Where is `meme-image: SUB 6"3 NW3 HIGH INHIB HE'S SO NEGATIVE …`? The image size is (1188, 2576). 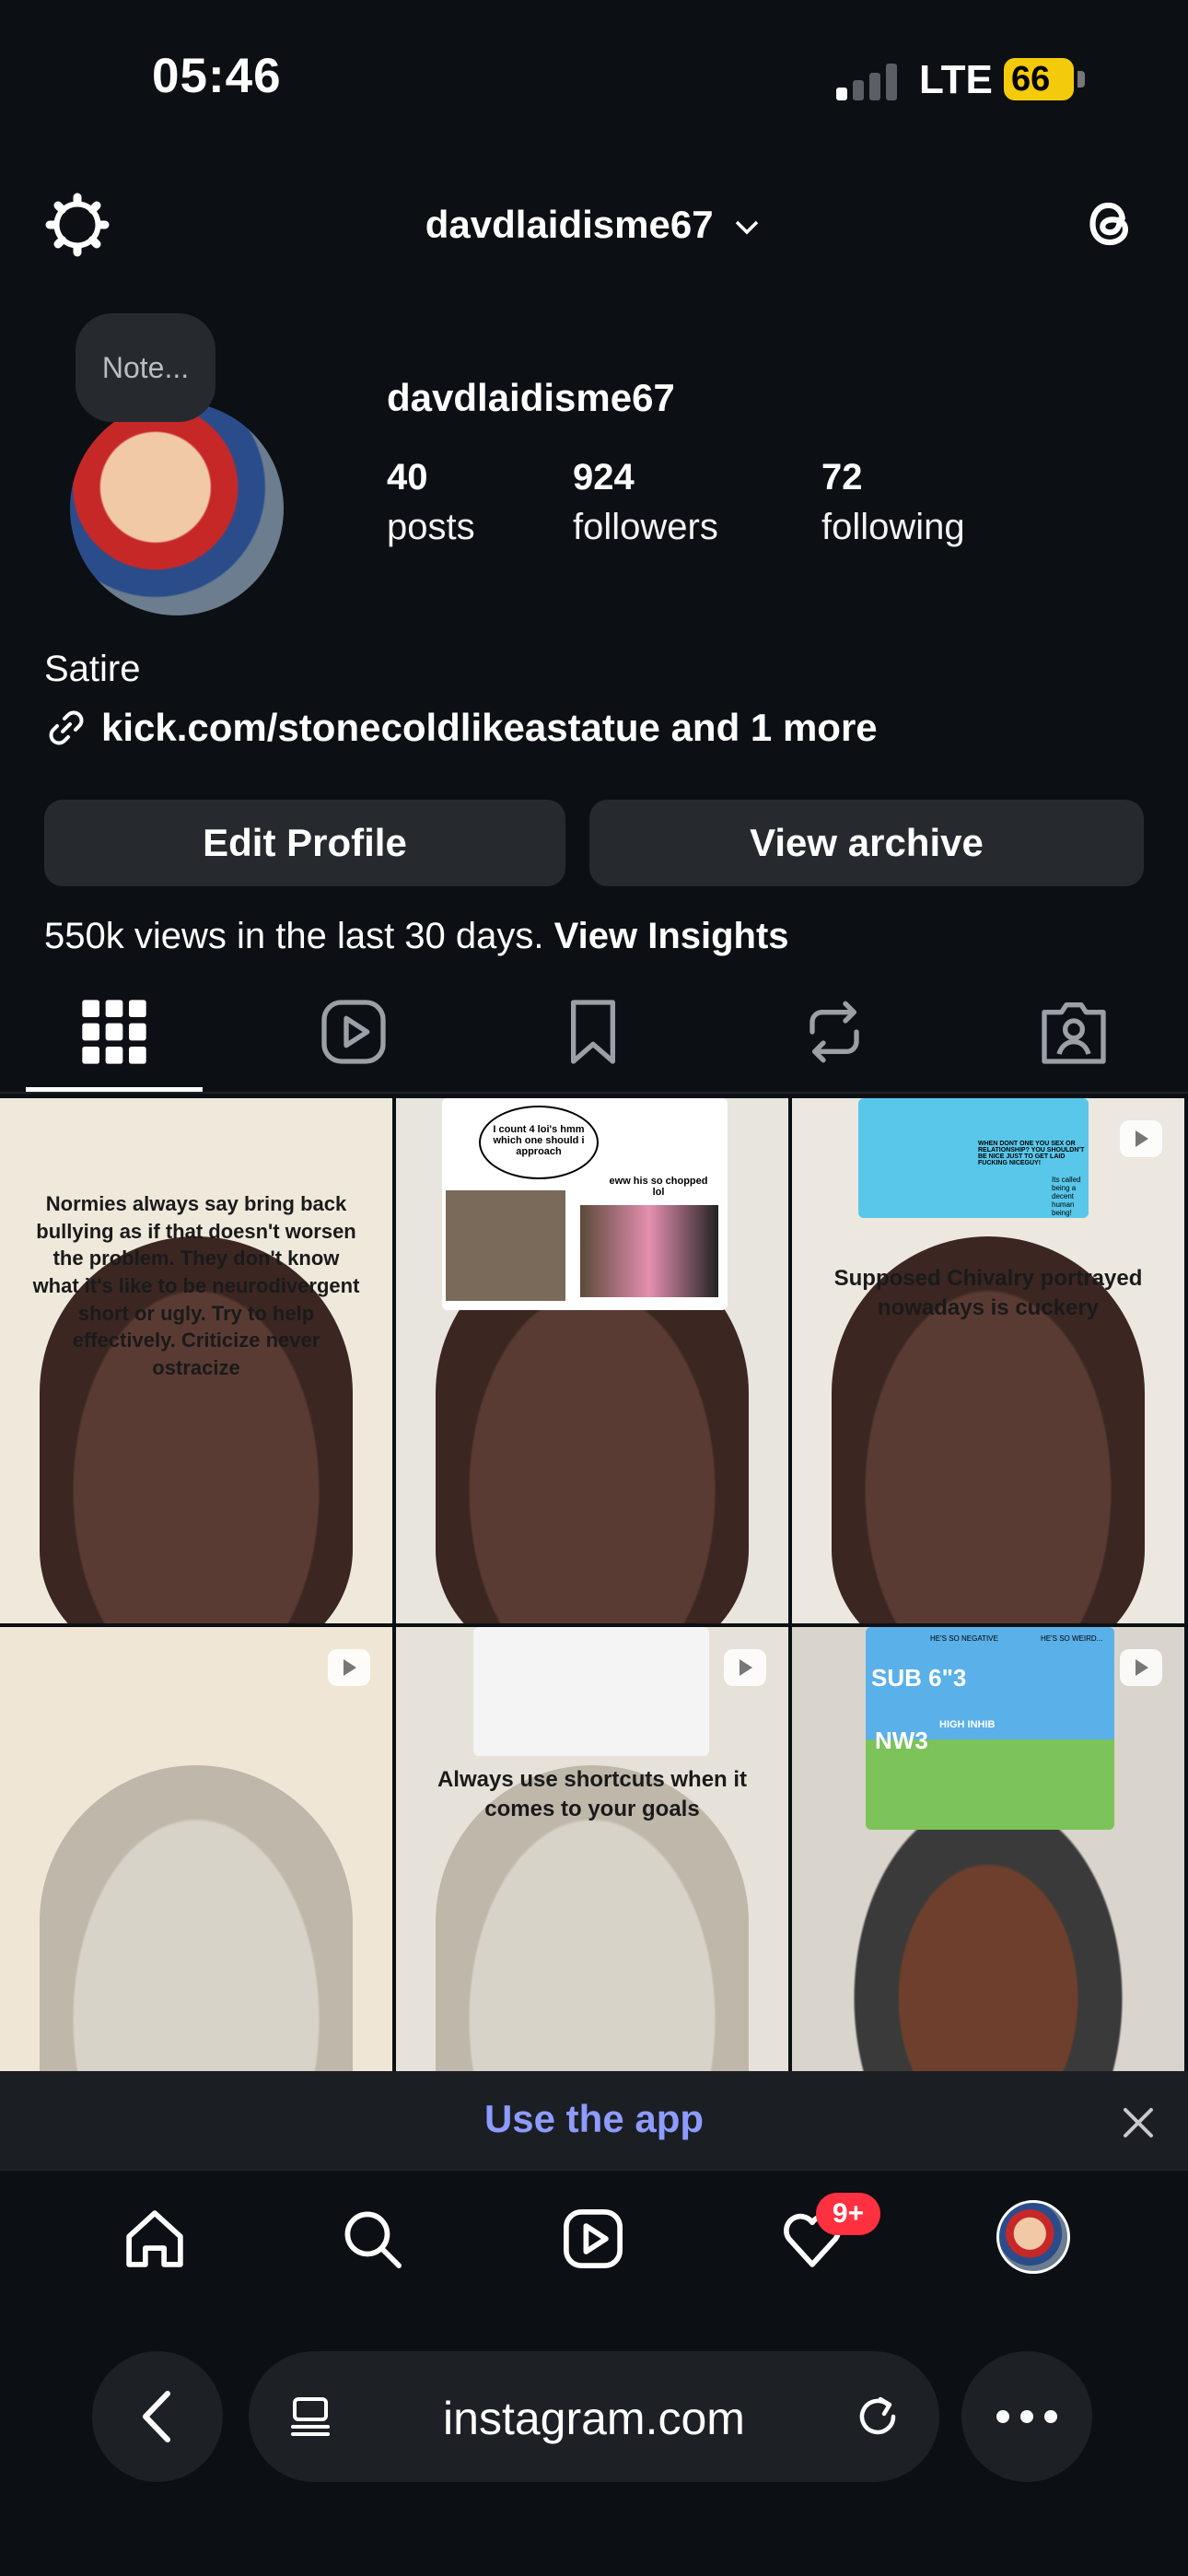
meme-image: SUB 6"3 NW3 HIGH INHIB HE'S SO NEGATIVE … is located at coordinates (990, 1728).